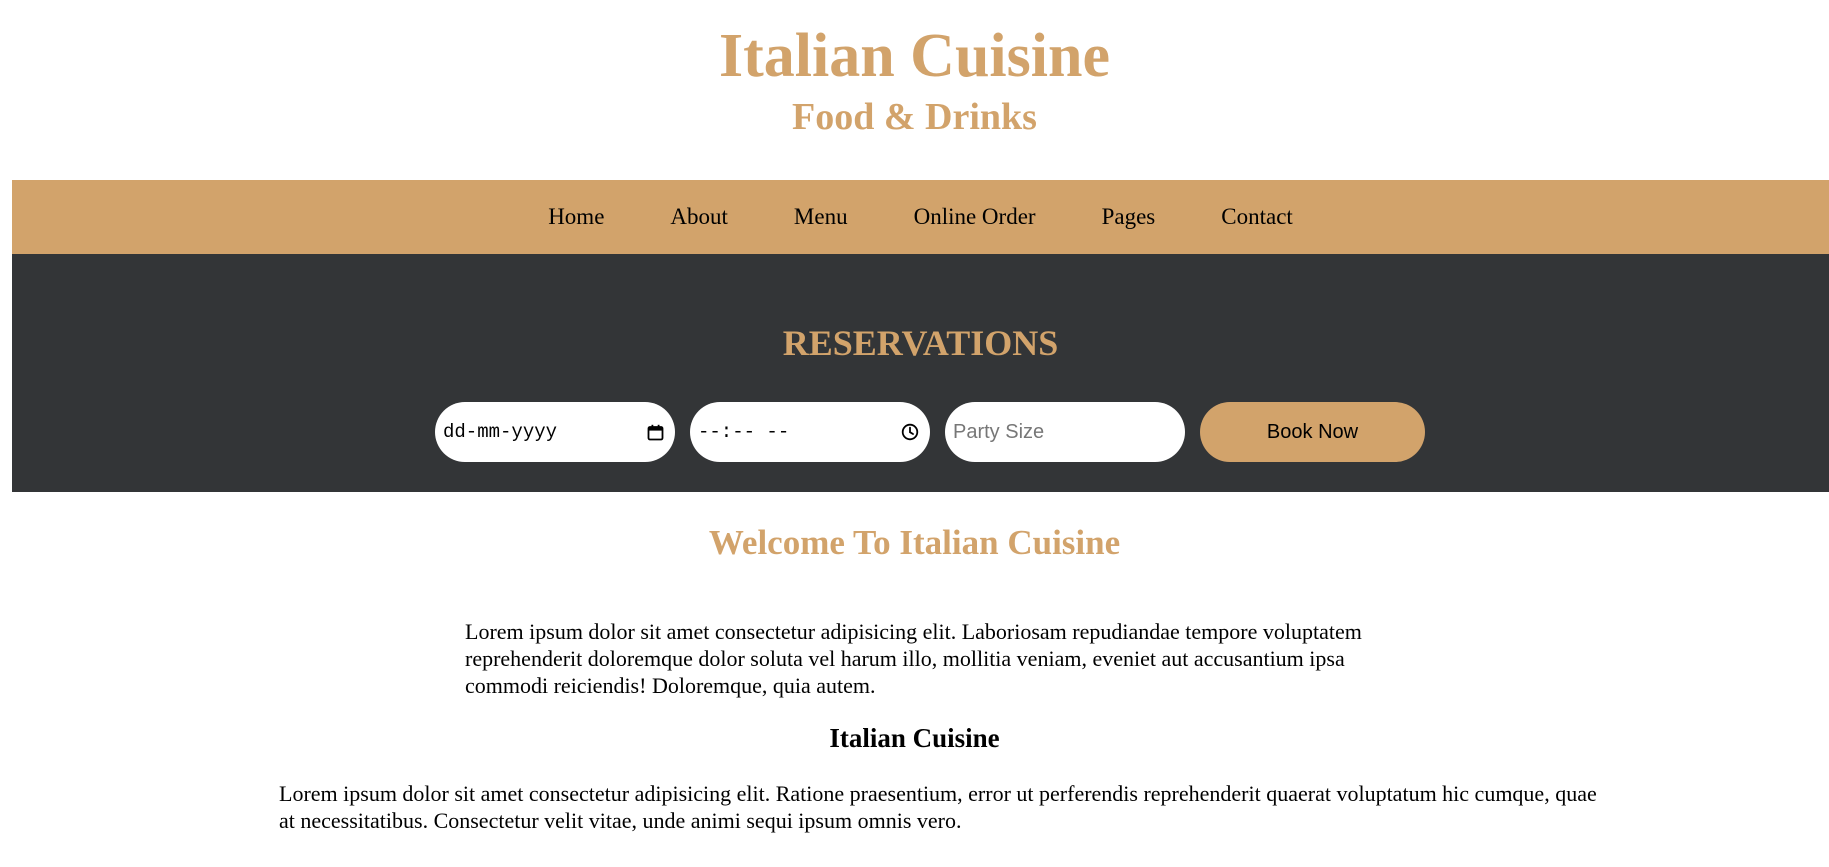 This screenshot has height=867, width=1829. What do you see at coordinates (975, 217) in the screenshot?
I see `nav-link-online-order: Online Order` at bounding box center [975, 217].